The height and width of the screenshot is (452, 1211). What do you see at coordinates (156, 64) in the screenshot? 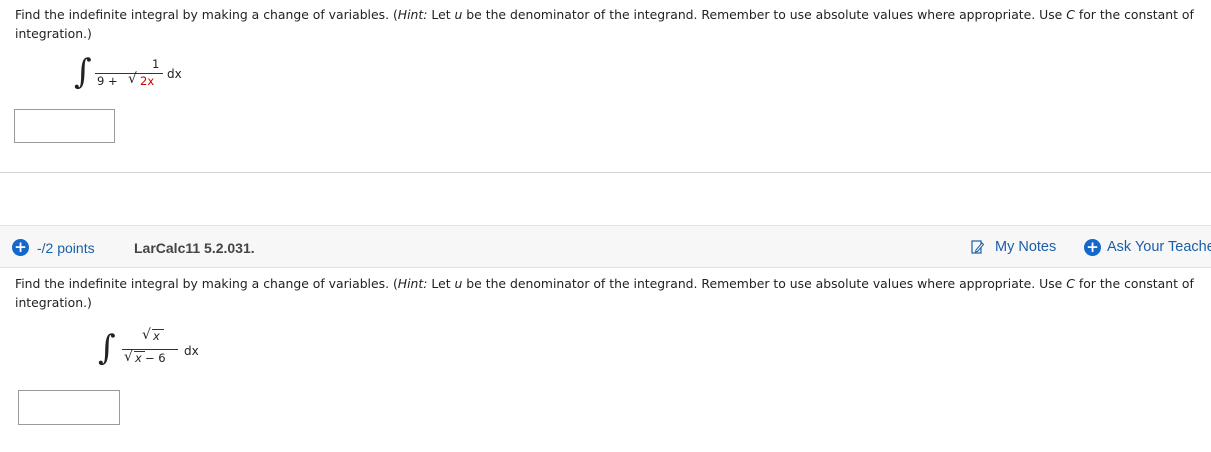
I see `q1-numerator: 1` at bounding box center [156, 64].